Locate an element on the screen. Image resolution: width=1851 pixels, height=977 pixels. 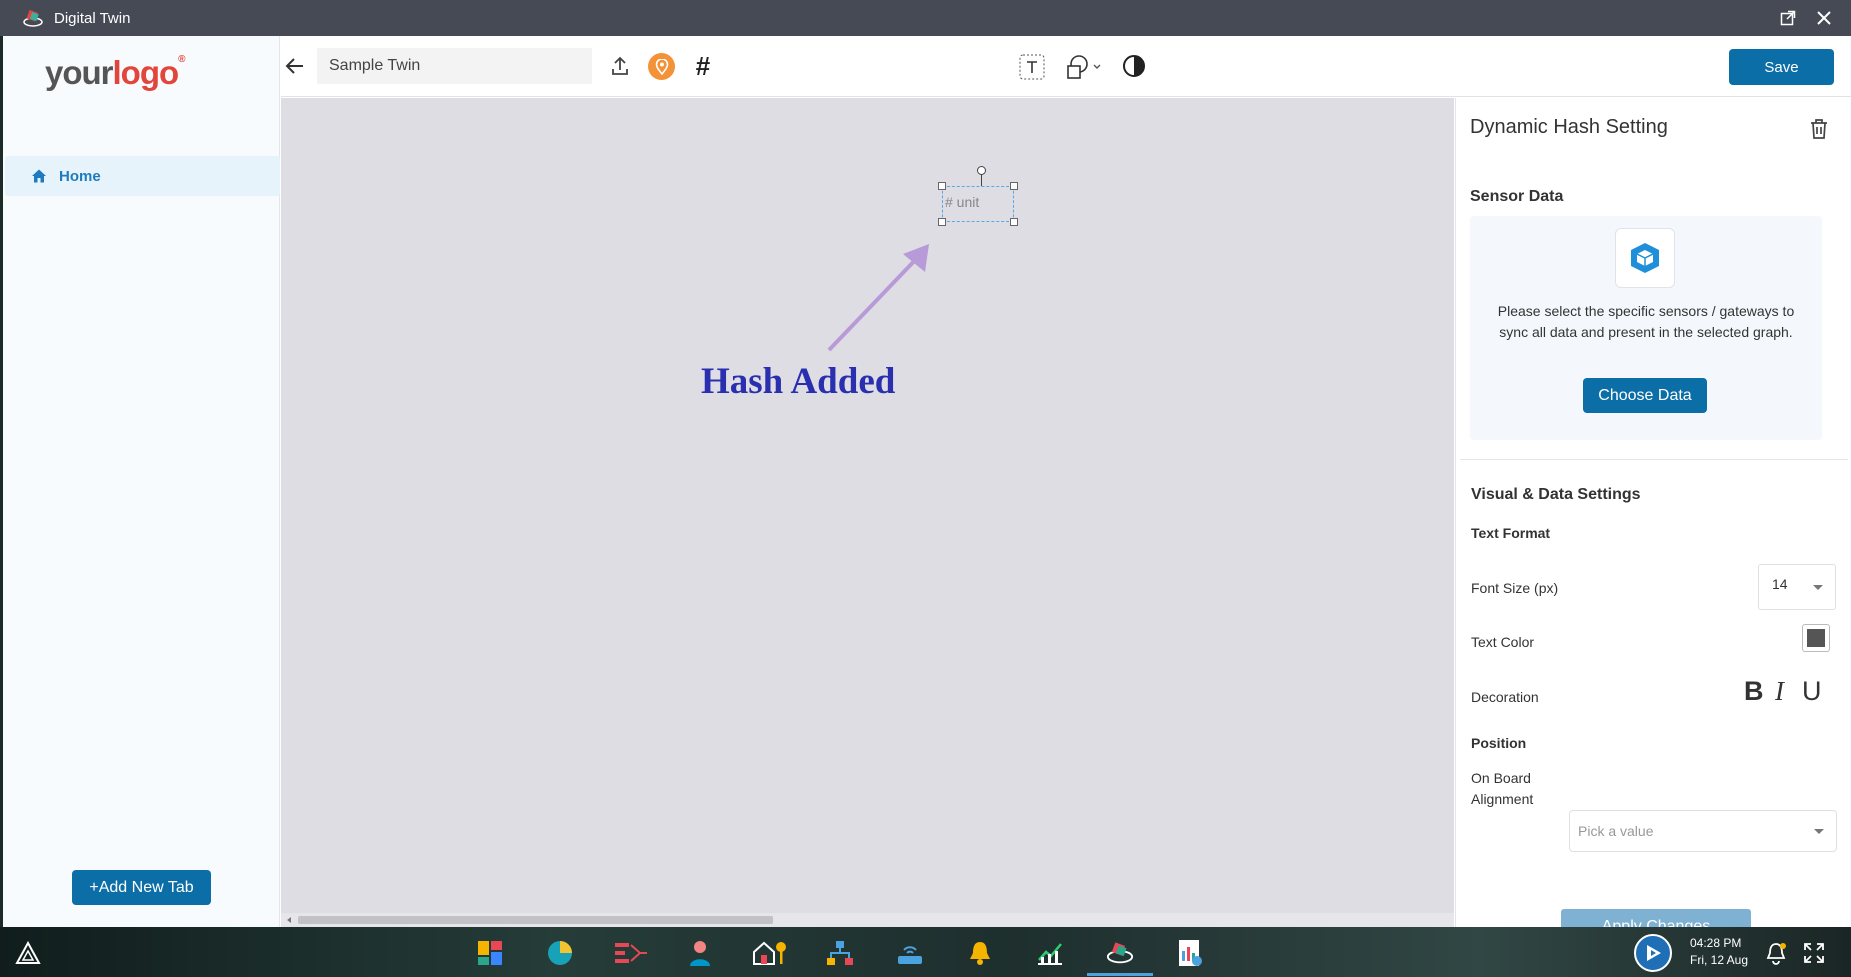
font-size-select: 14 is located at coordinates (1797, 587).